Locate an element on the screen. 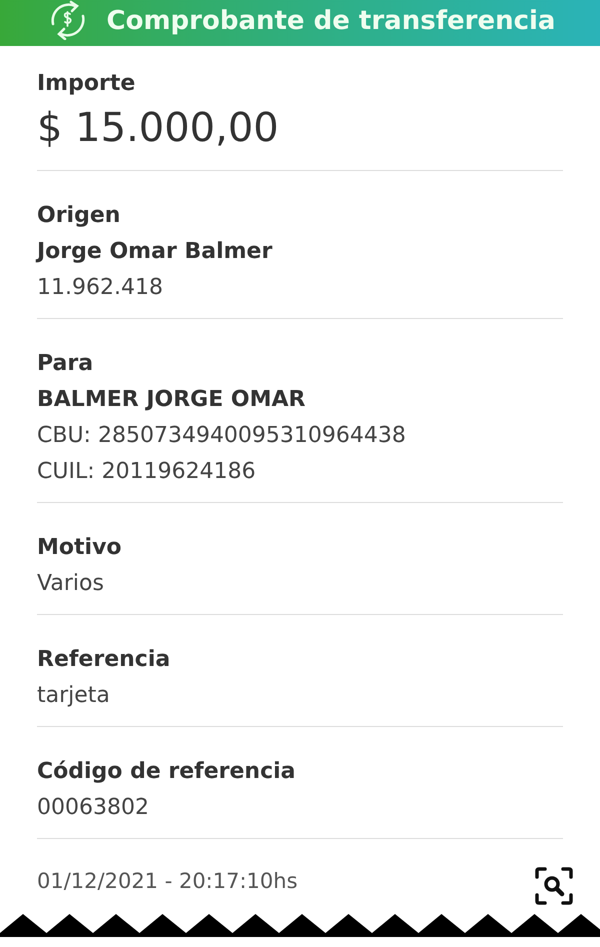  field-label: Referencia is located at coordinates (104, 660).